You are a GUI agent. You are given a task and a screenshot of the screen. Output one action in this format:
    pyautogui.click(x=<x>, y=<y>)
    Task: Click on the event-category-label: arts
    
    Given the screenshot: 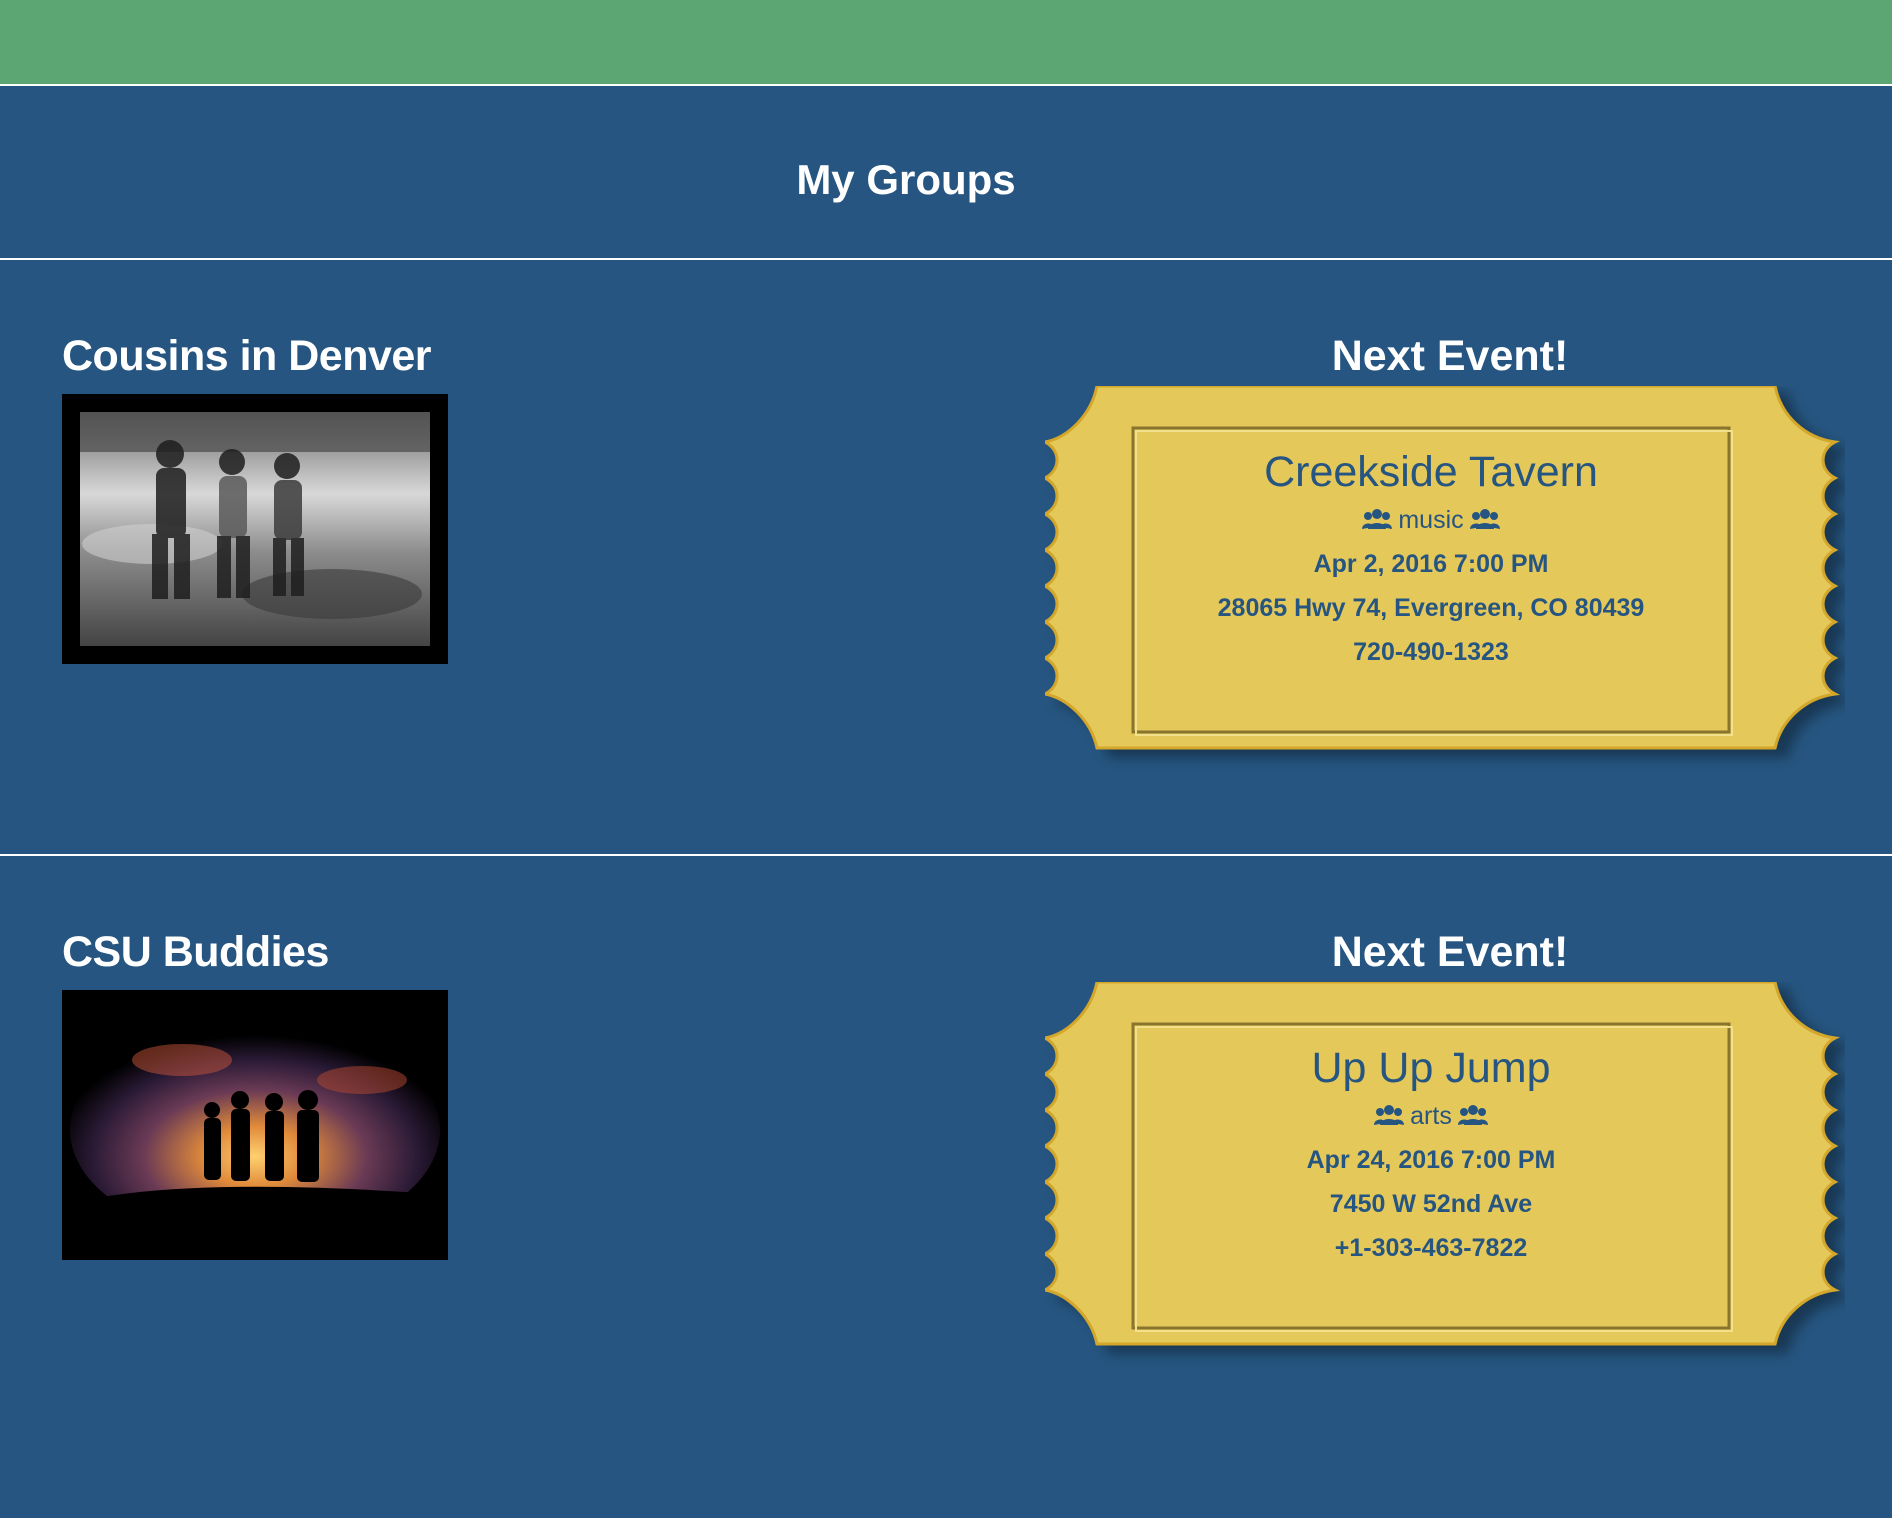 What is the action you would take?
    pyautogui.click(x=1431, y=1116)
    